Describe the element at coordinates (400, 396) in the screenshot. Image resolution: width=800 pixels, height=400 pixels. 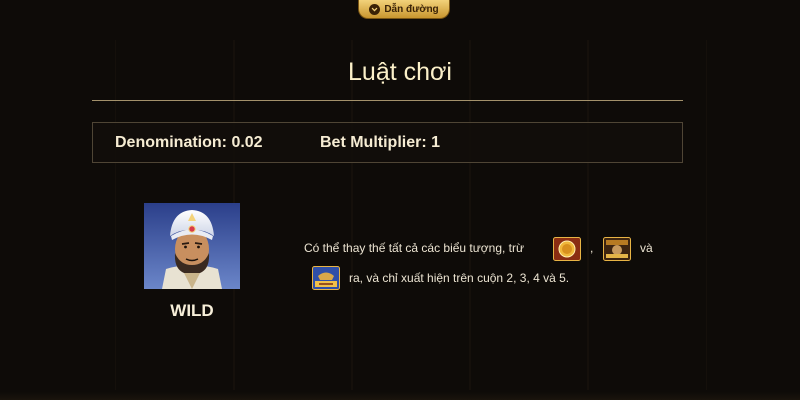
I see `bottom-strip` at that location.